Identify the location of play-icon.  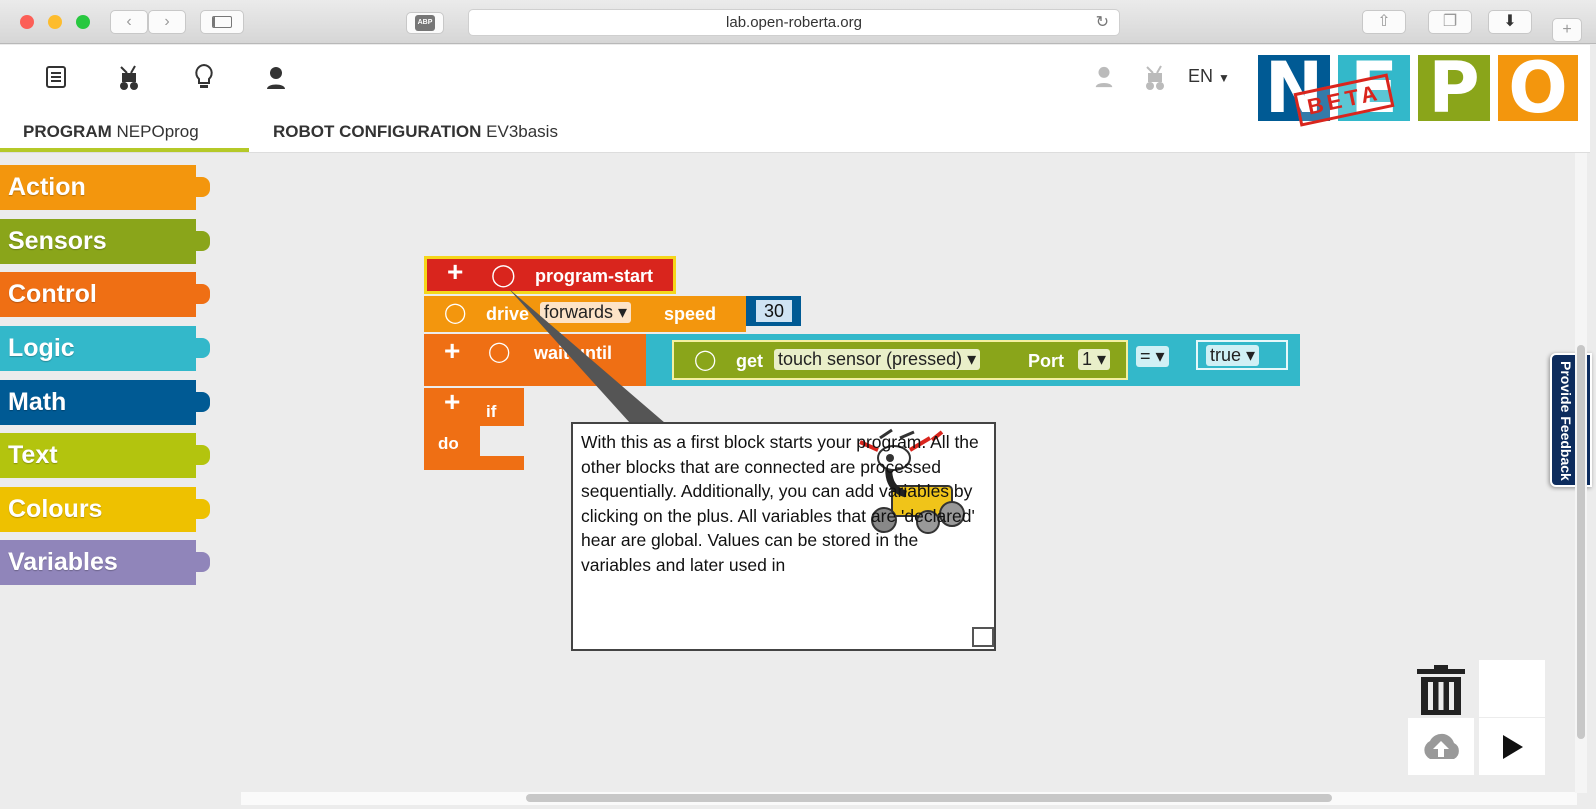
(1513, 747).